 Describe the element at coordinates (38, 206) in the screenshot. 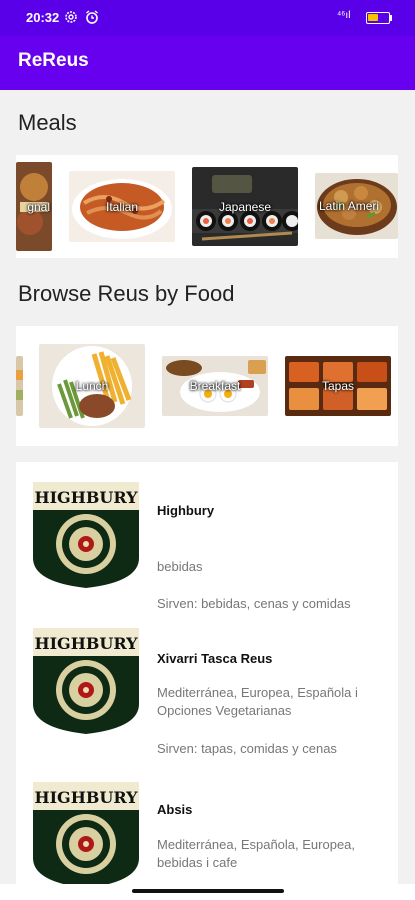

I see `meal-card-label: gnal` at that location.